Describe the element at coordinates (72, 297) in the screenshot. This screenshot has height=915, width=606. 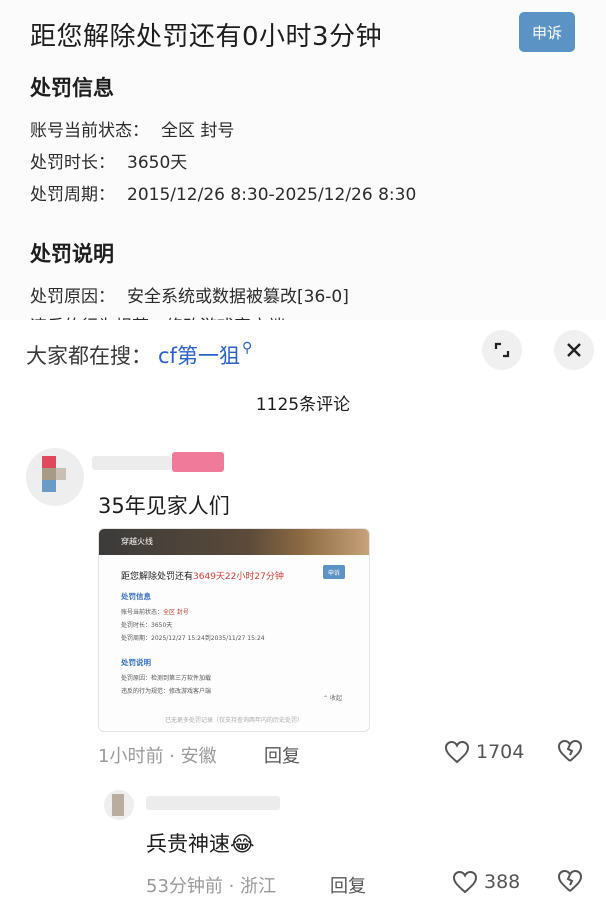
I see `reason-label: 处罚原因：` at that location.